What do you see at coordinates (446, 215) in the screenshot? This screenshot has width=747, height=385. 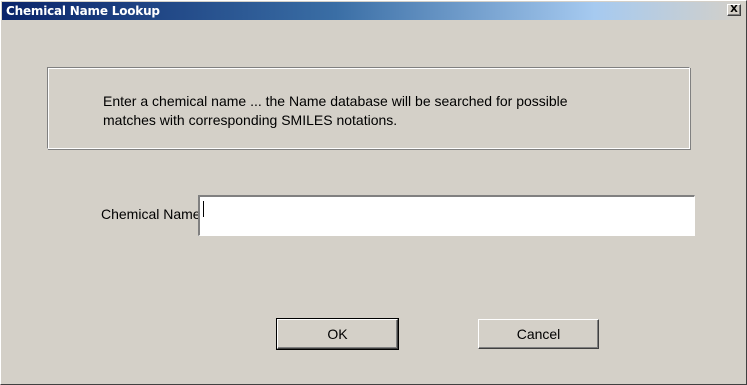 I see `chemical-name-input` at bounding box center [446, 215].